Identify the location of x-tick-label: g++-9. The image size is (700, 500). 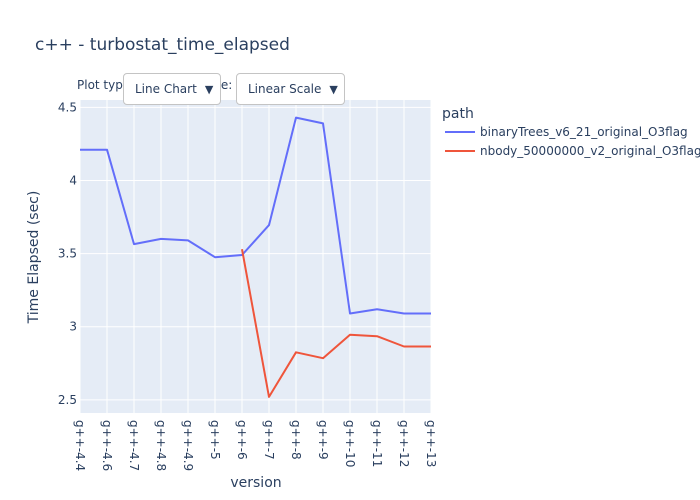
(323, 440).